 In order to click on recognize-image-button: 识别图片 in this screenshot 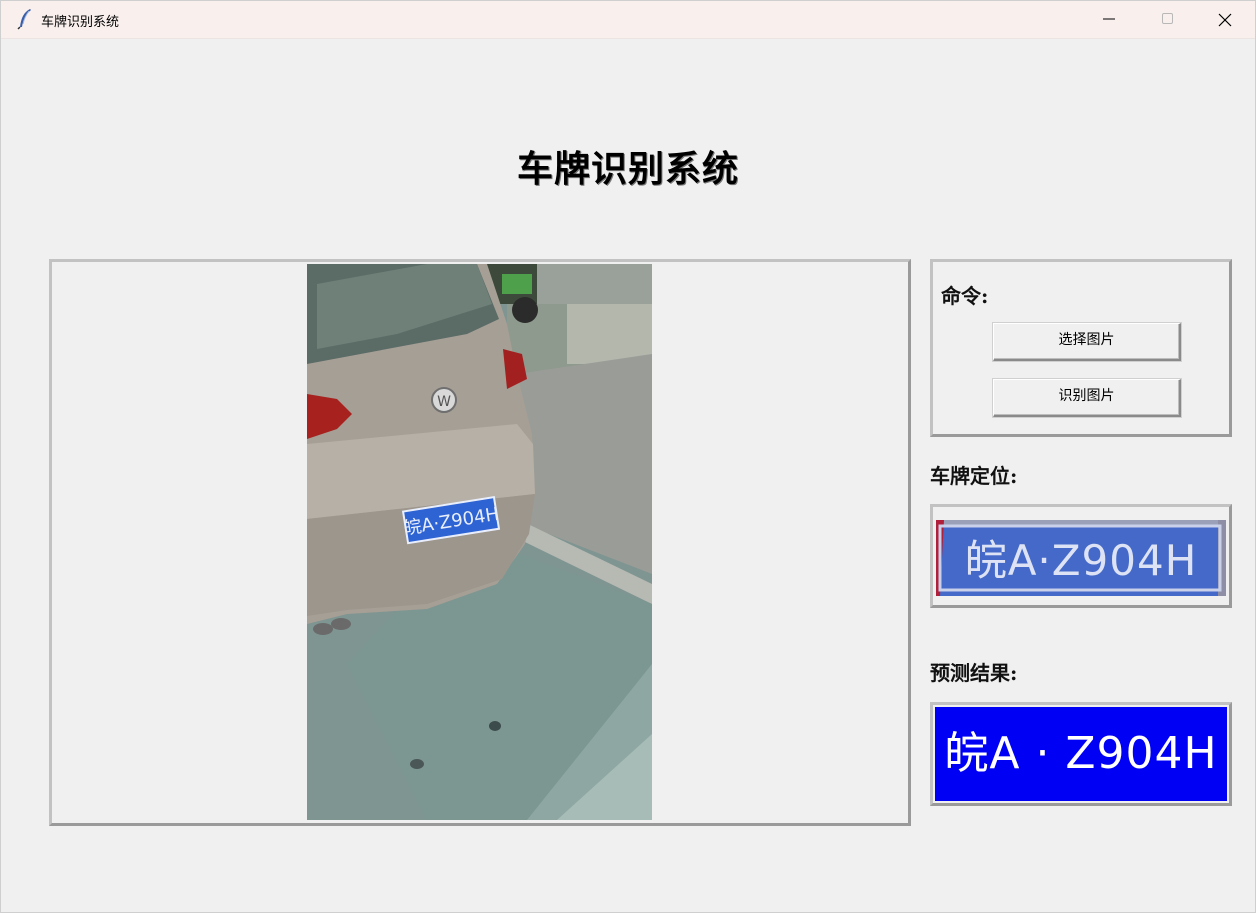, I will do `click(1087, 398)`.